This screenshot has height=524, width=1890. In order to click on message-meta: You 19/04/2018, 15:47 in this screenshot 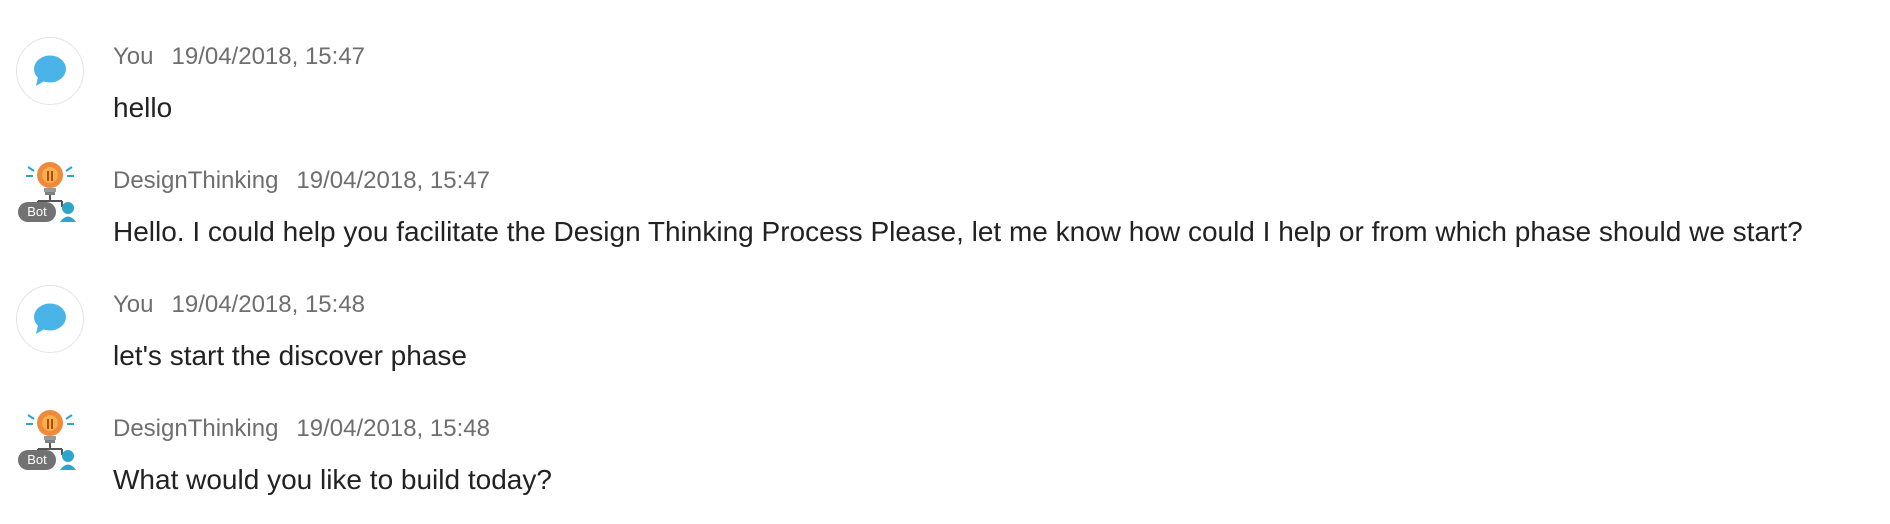, I will do `click(239, 57)`.